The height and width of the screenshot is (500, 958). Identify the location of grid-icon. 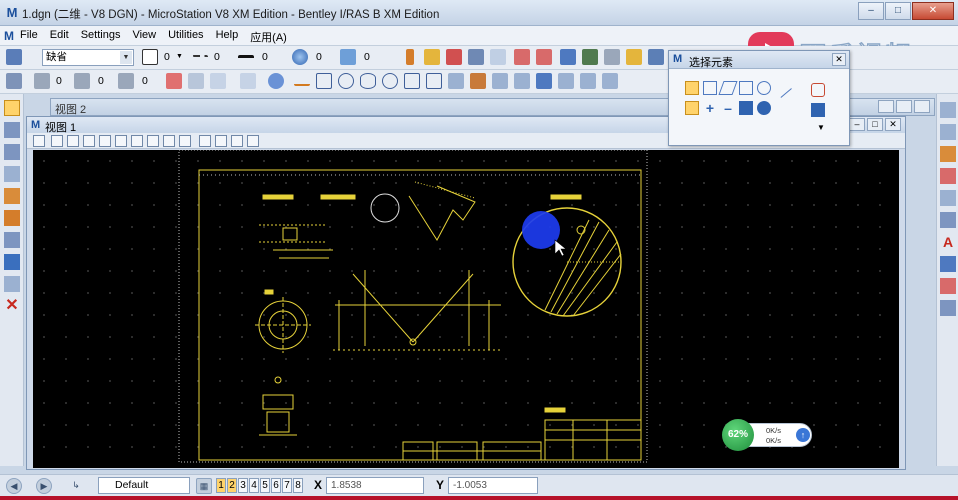
(248, 81).